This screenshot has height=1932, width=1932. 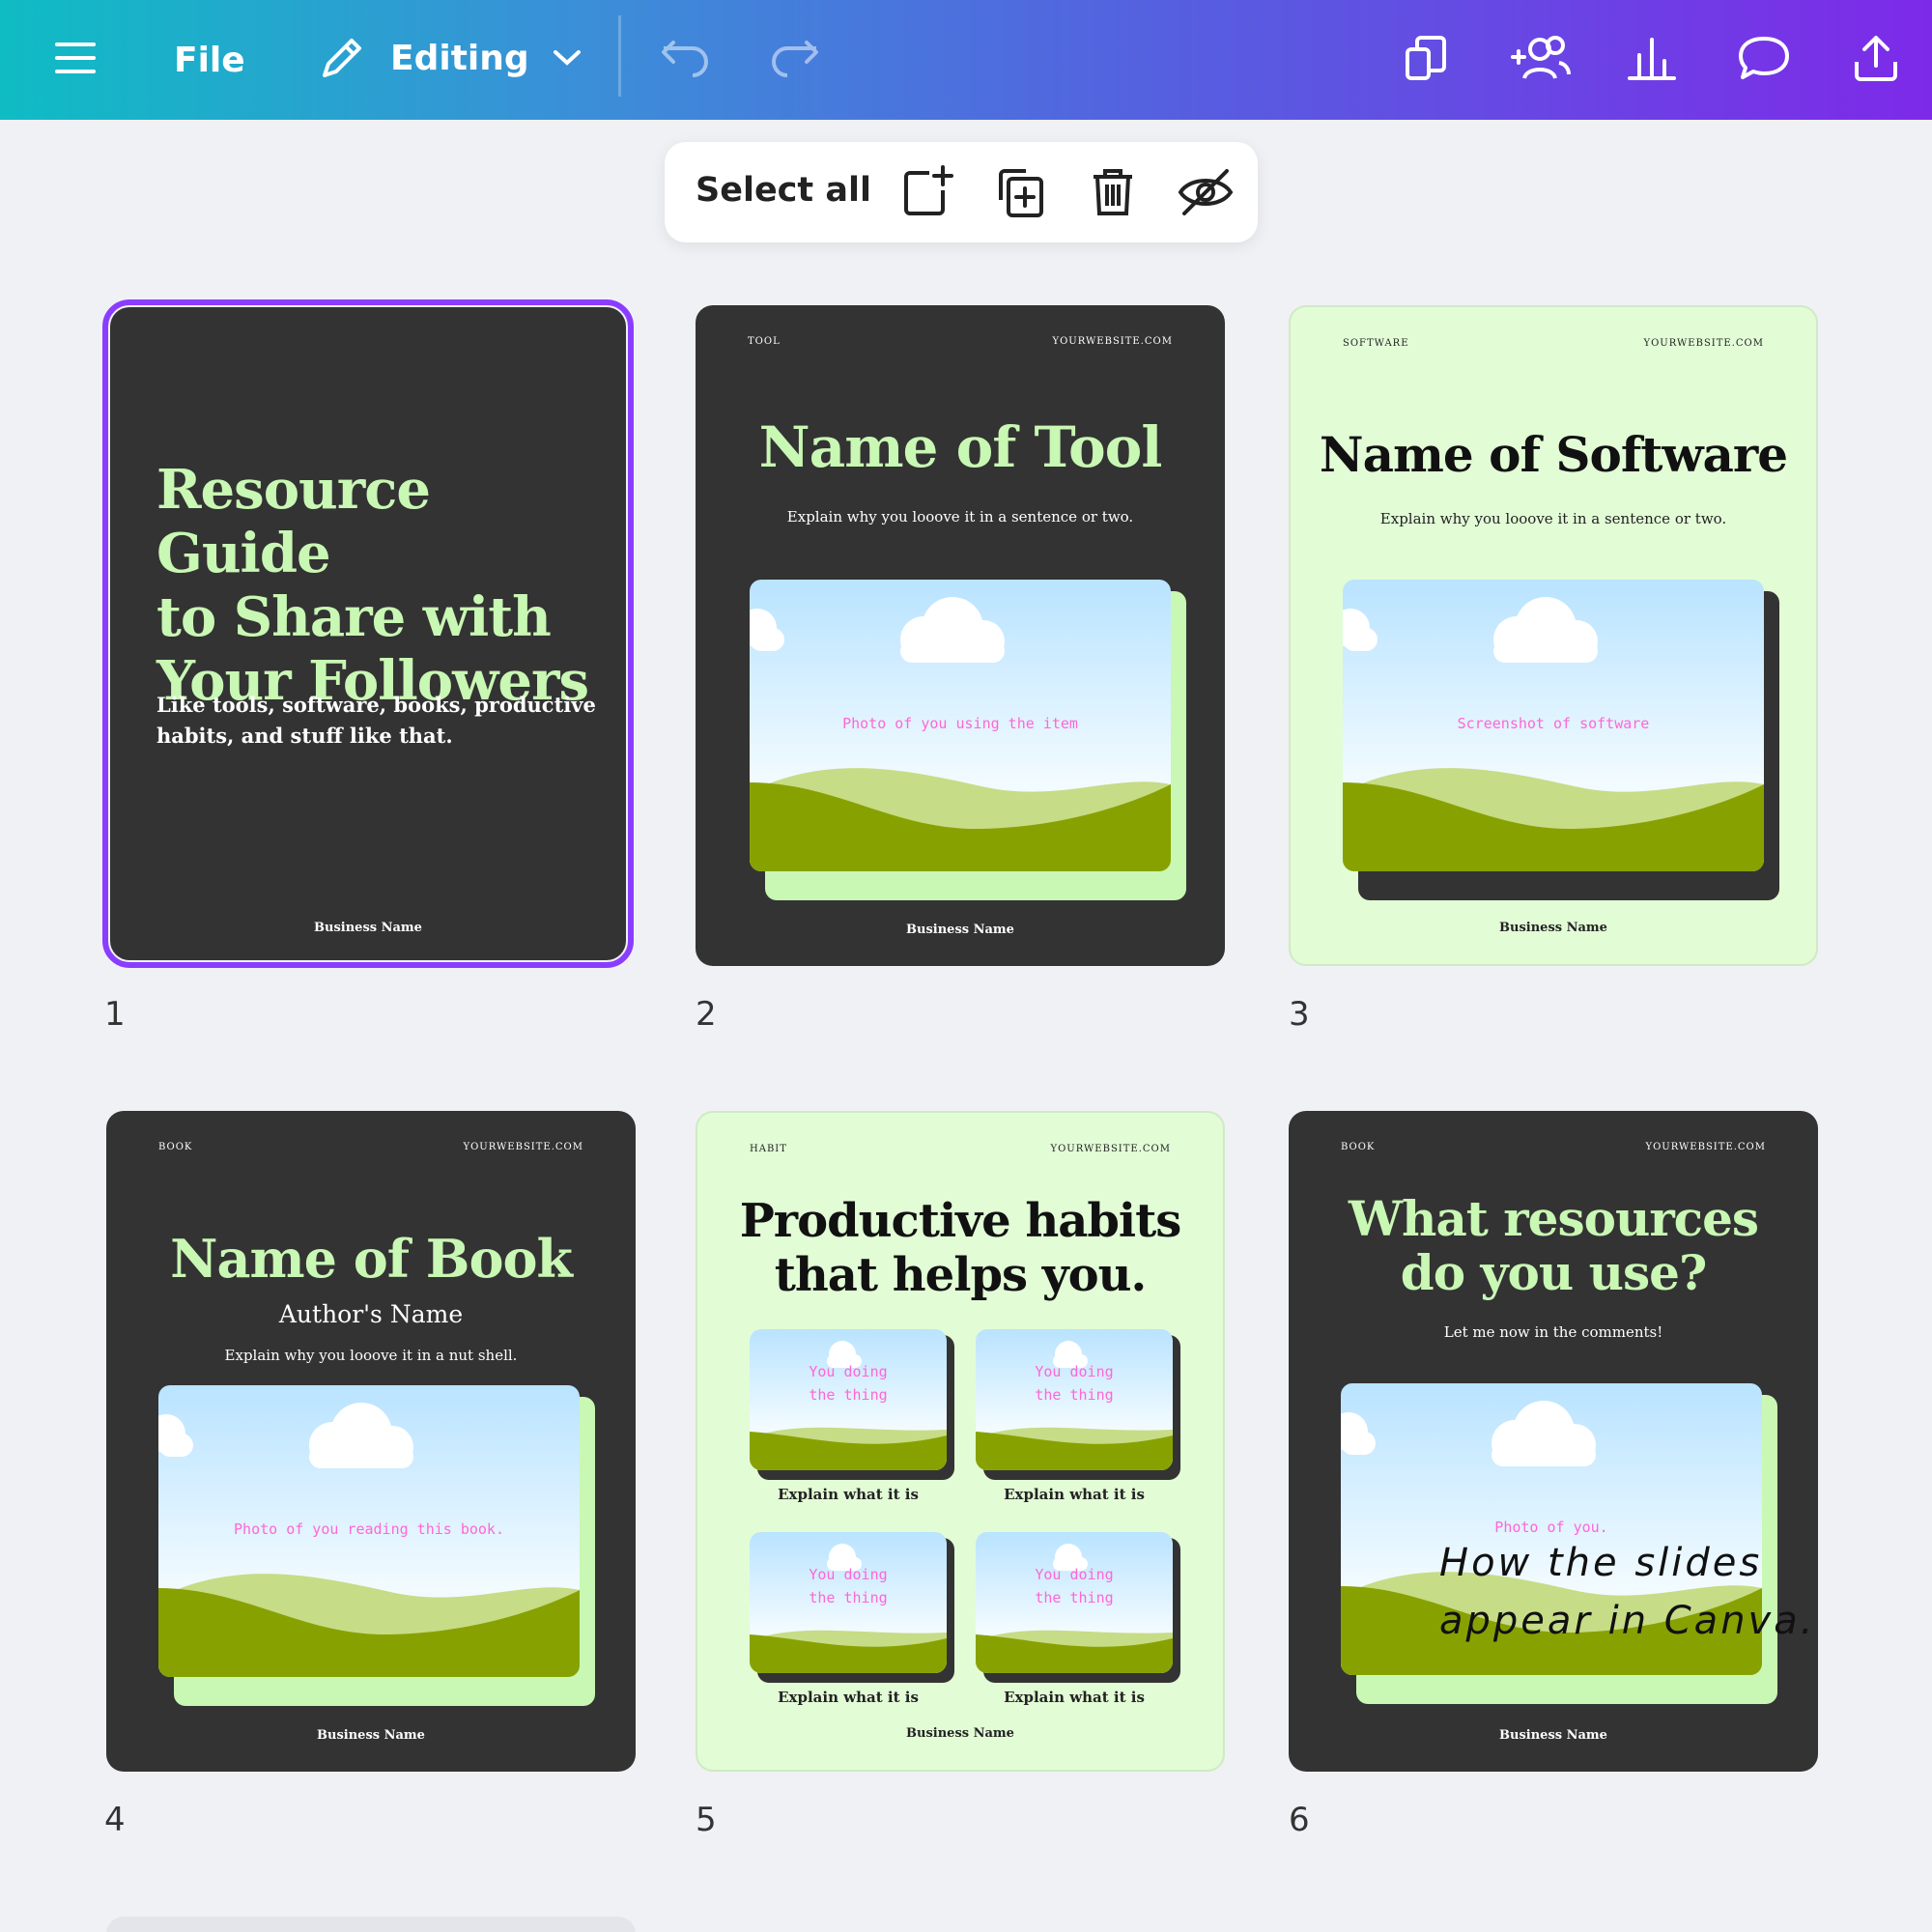 What do you see at coordinates (1299, 1820) in the screenshot?
I see `page-number: 6` at bounding box center [1299, 1820].